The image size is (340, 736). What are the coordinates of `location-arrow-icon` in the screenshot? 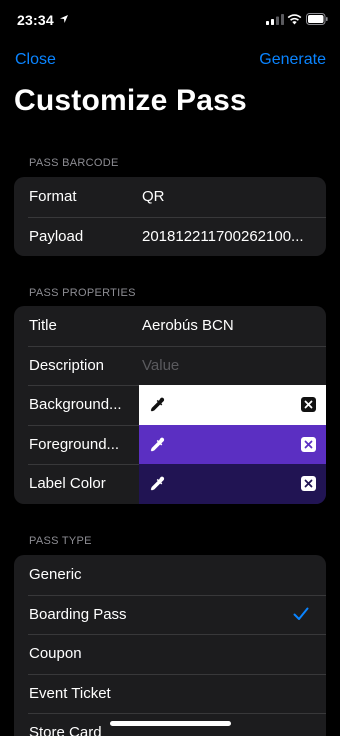 It's located at (64, 19).